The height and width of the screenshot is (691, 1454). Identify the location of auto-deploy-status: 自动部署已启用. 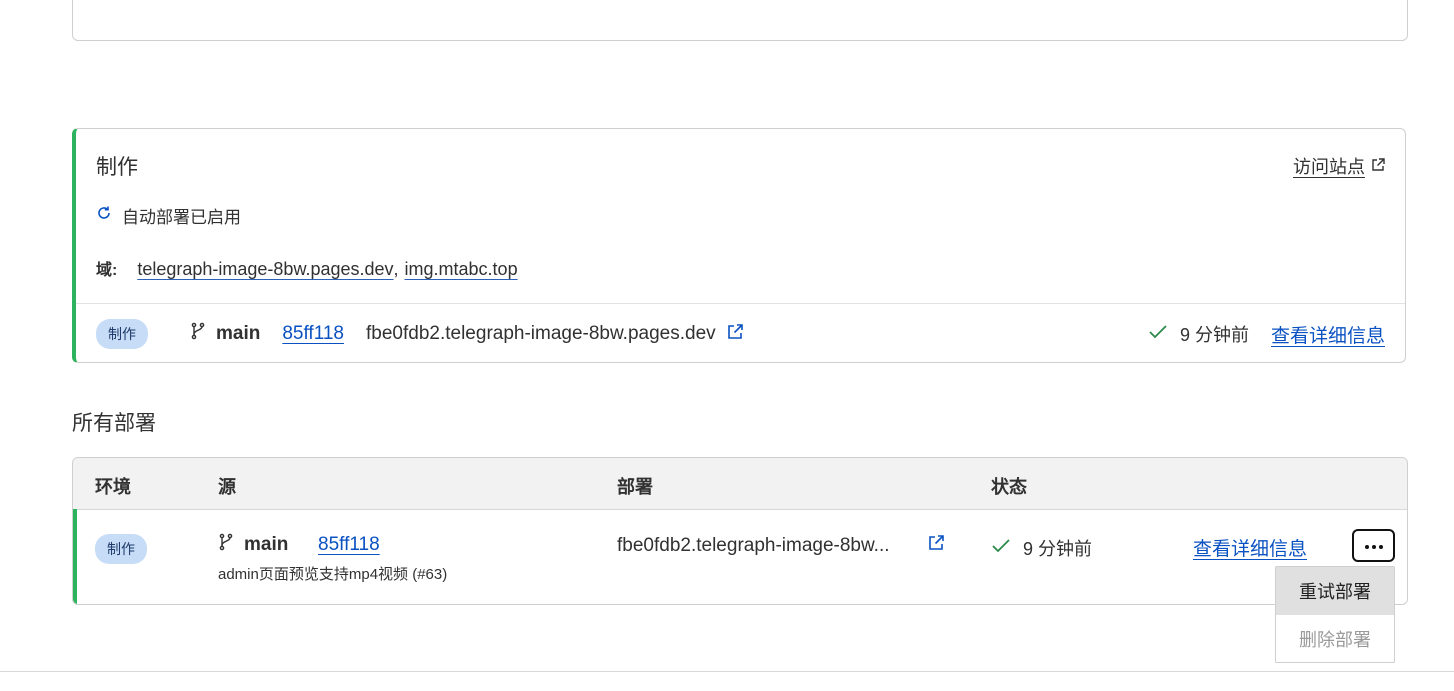
(168, 215).